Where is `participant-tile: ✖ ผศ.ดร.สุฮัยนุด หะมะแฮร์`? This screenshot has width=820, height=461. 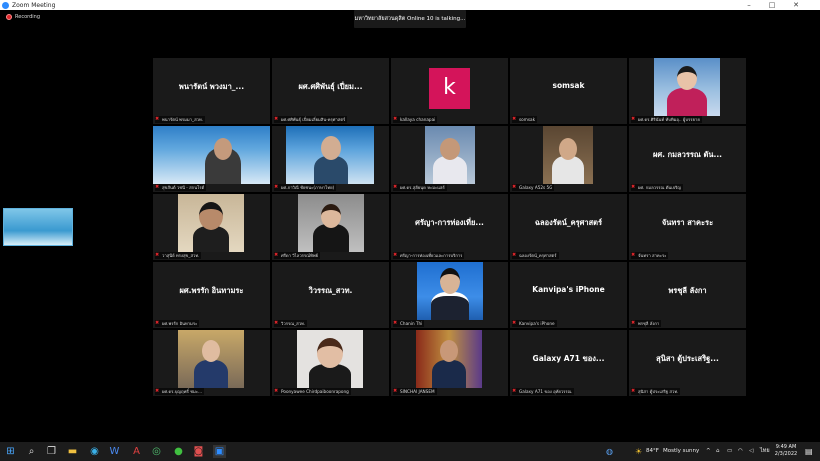 participant-tile: ✖ ผศ.ดร.สุฮัยนุด หะมะแฮร์ is located at coordinates (449, 159).